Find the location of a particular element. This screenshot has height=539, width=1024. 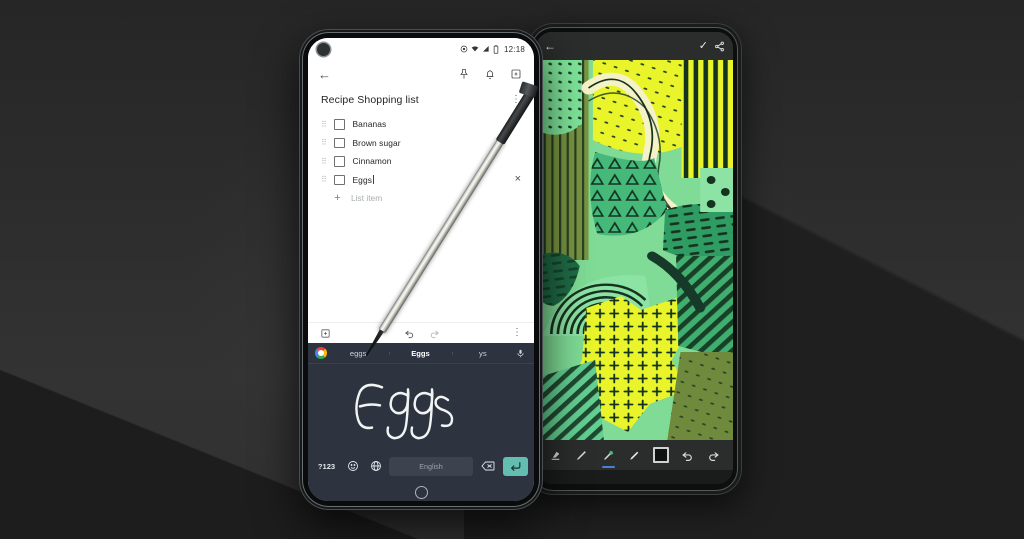

list-item-label: Brown sugar is located at coordinates (376, 142).